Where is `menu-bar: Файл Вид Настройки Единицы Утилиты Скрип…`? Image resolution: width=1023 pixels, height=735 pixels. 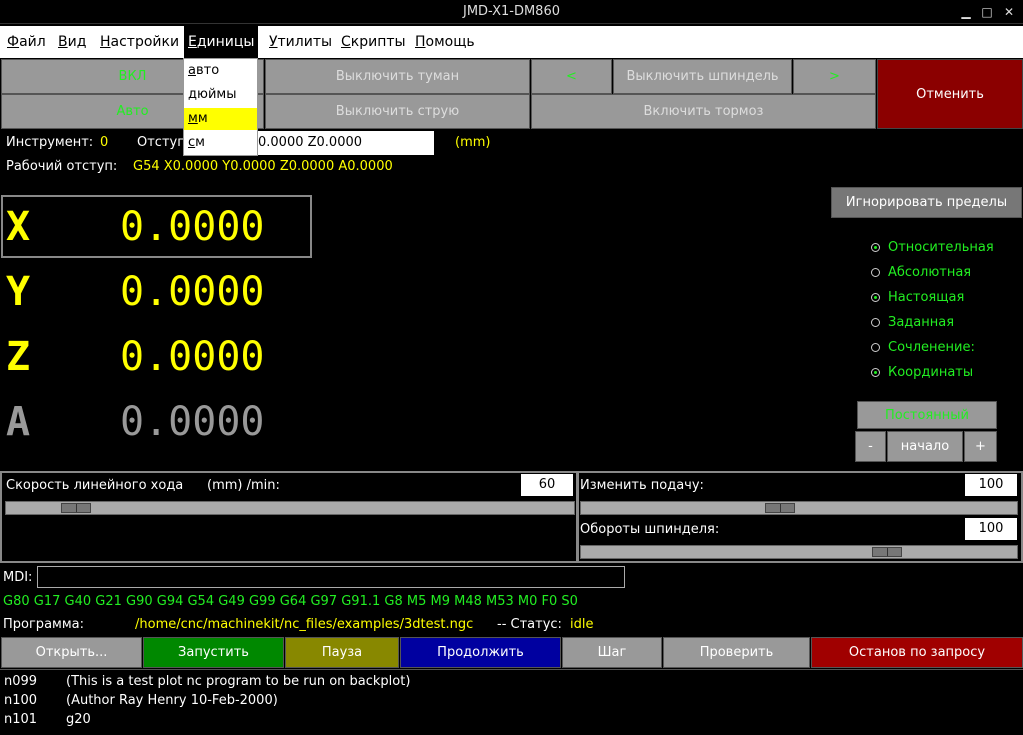
menu-bar: Файл Вид Настройки Единицы Утилиты Скрип… is located at coordinates (511, 42).